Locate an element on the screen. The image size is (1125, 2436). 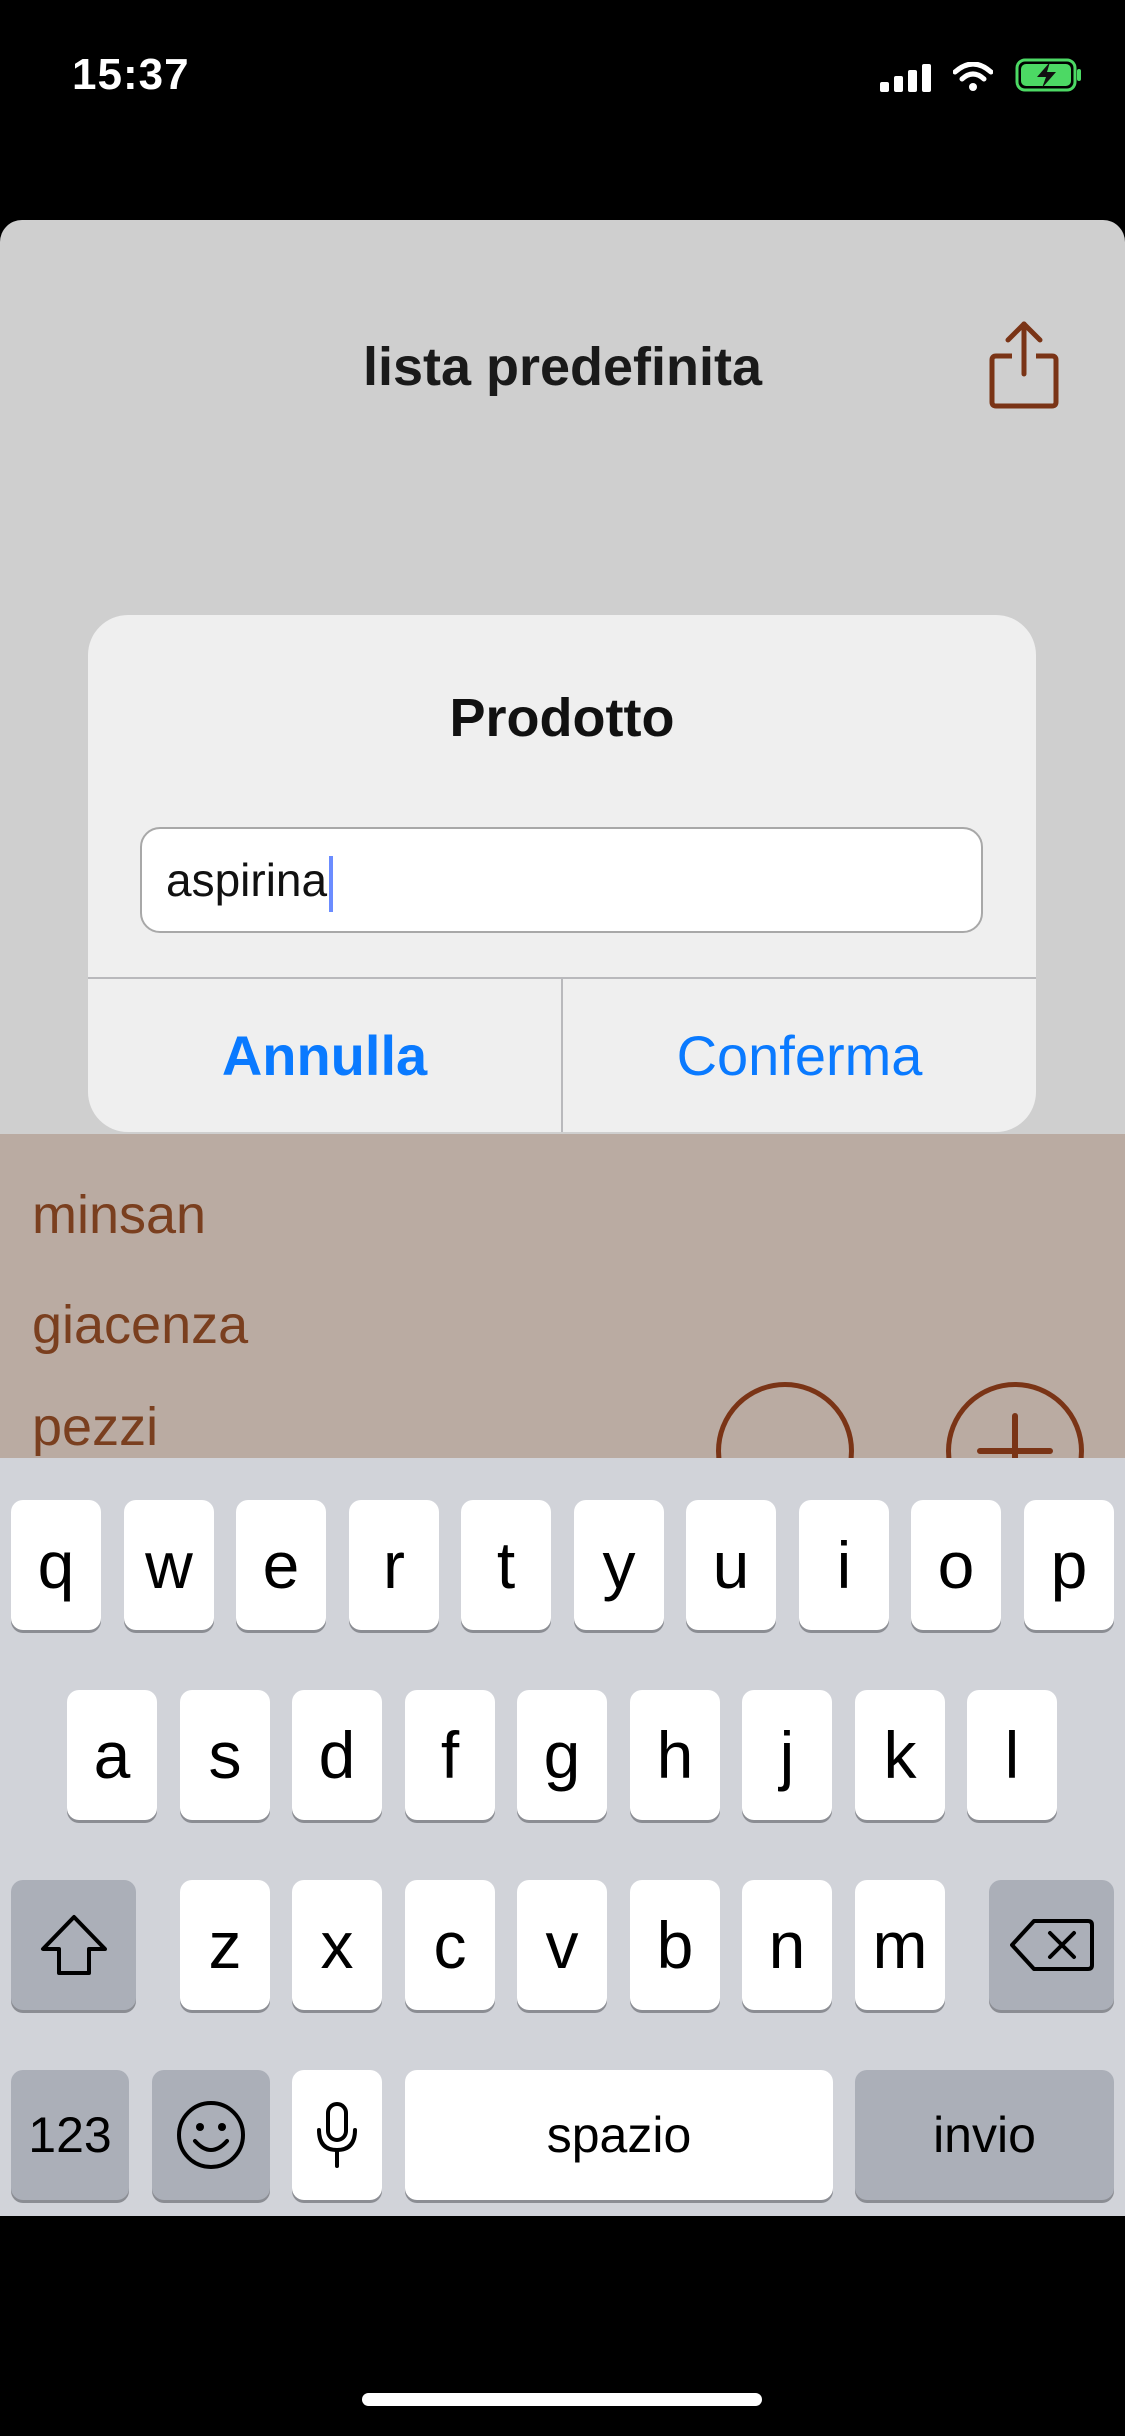
key-d: d is located at coordinates (337, 1755).